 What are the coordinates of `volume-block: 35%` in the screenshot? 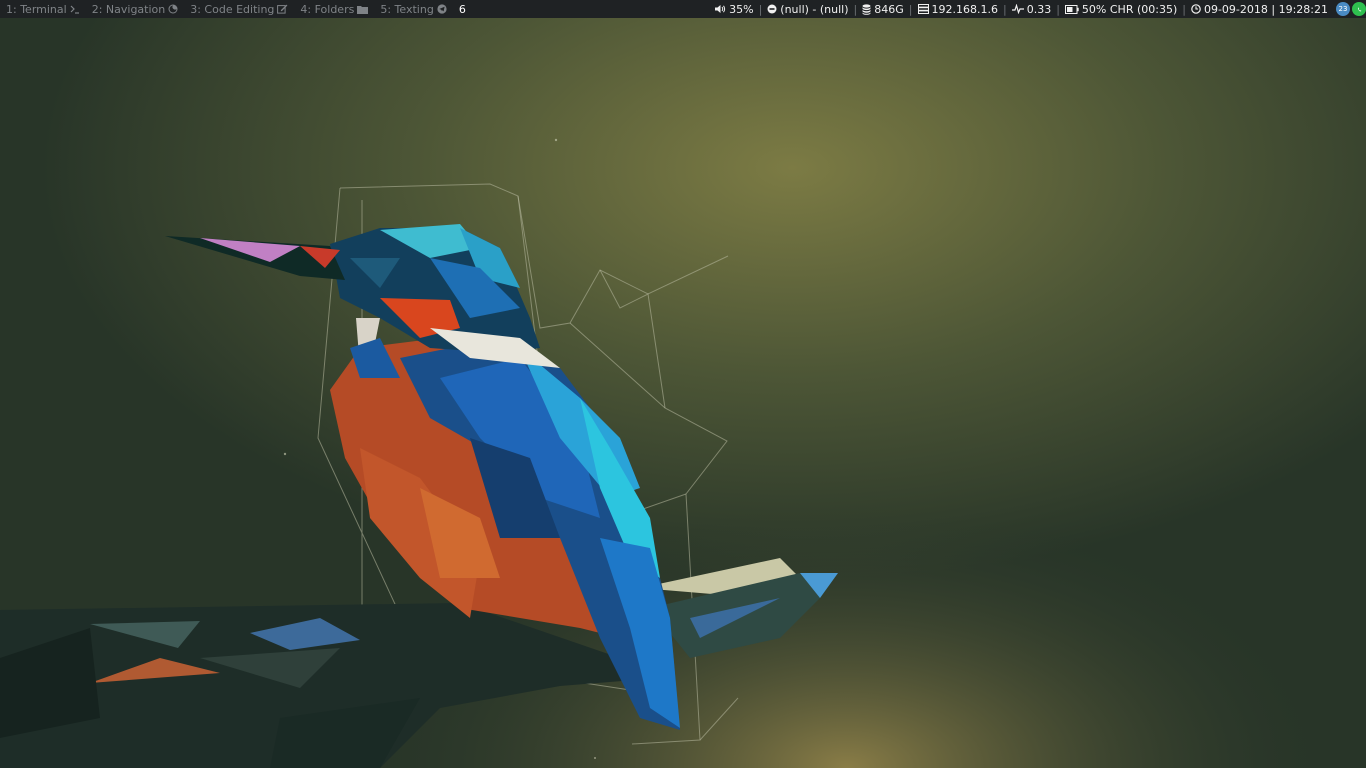 It's located at (734, 9).